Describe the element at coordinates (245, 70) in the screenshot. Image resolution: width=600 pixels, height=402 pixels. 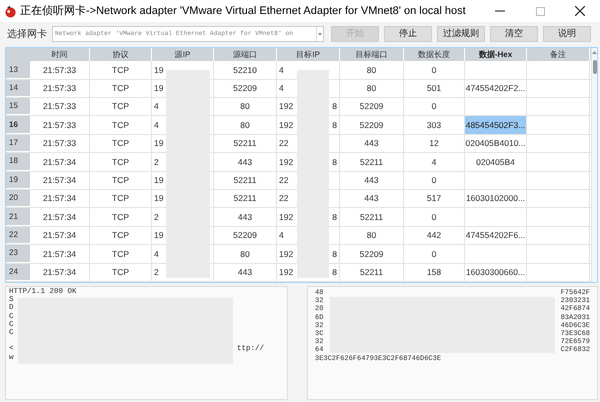
I see `table-cell: 52210` at that location.